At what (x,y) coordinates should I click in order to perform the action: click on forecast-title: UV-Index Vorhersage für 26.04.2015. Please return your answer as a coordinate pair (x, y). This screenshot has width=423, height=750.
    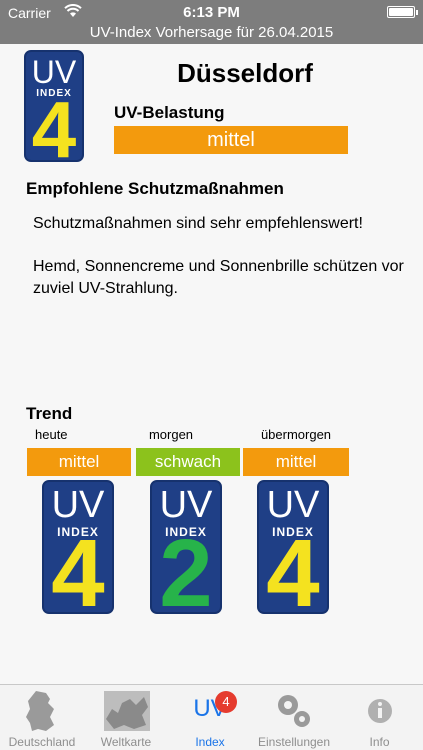
    Looking at the image, I should click on (211, 34).